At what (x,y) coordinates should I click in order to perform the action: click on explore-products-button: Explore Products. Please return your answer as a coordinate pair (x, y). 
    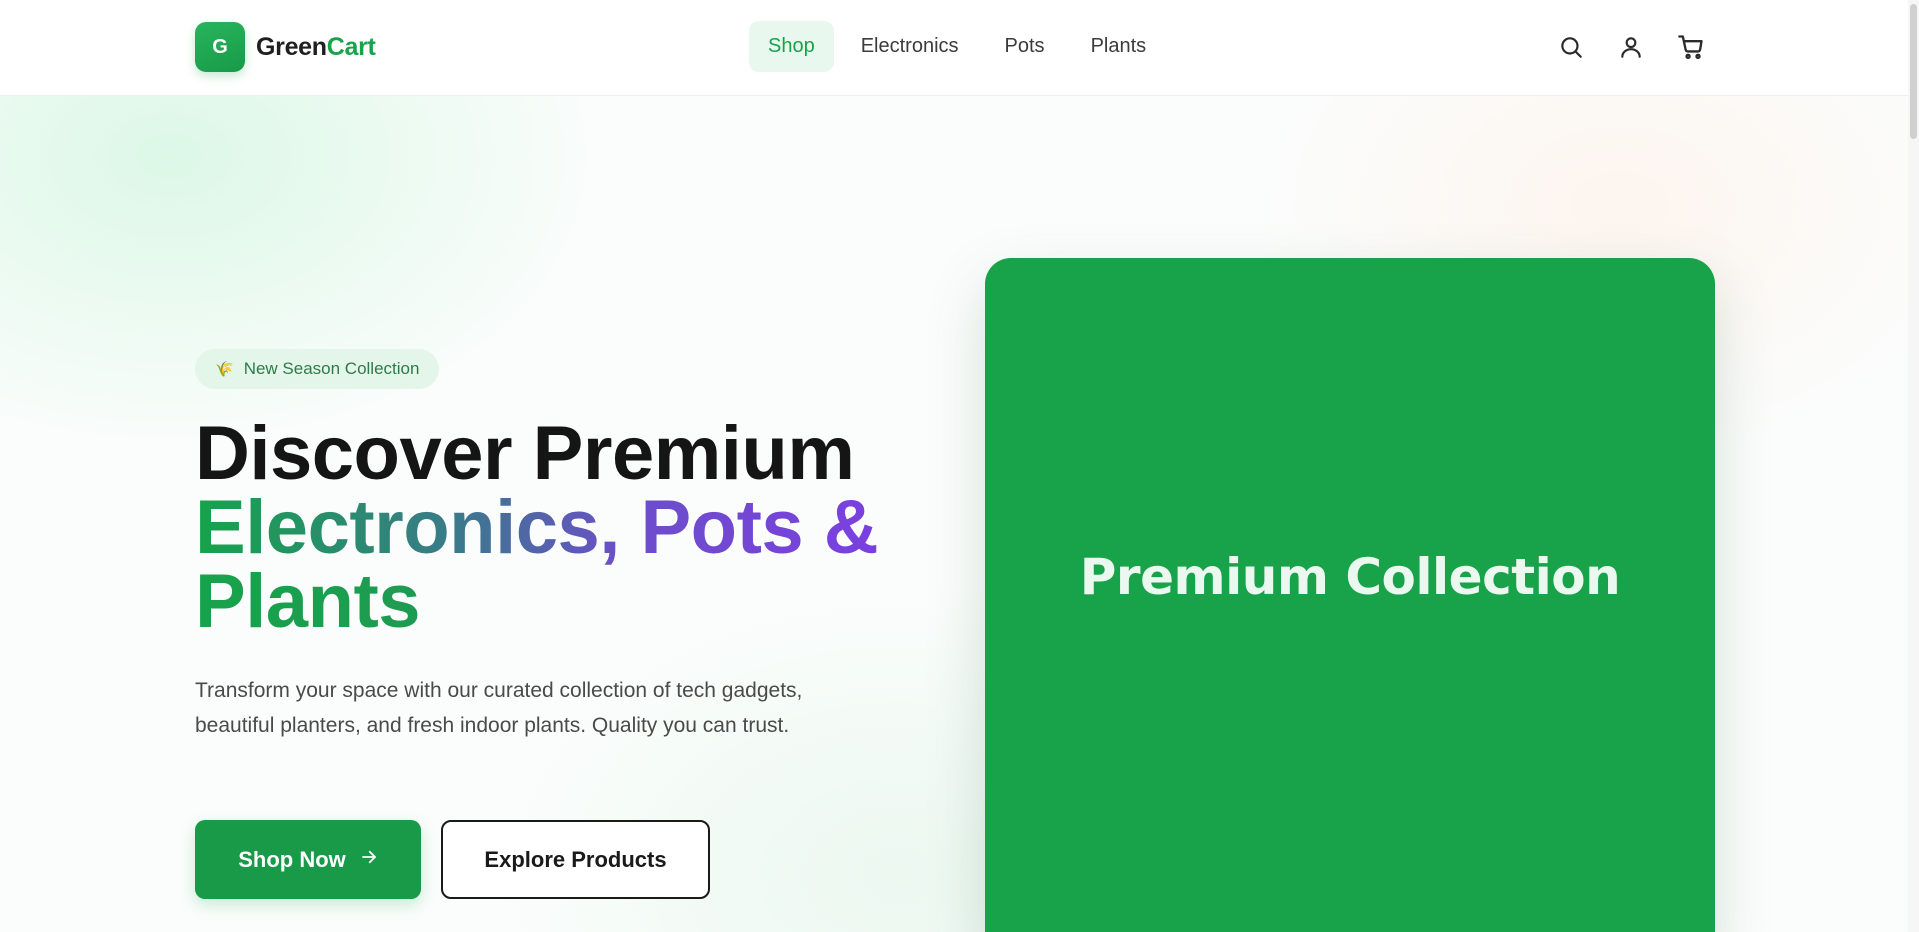
    Looking at the image, I should click on (575, 859).